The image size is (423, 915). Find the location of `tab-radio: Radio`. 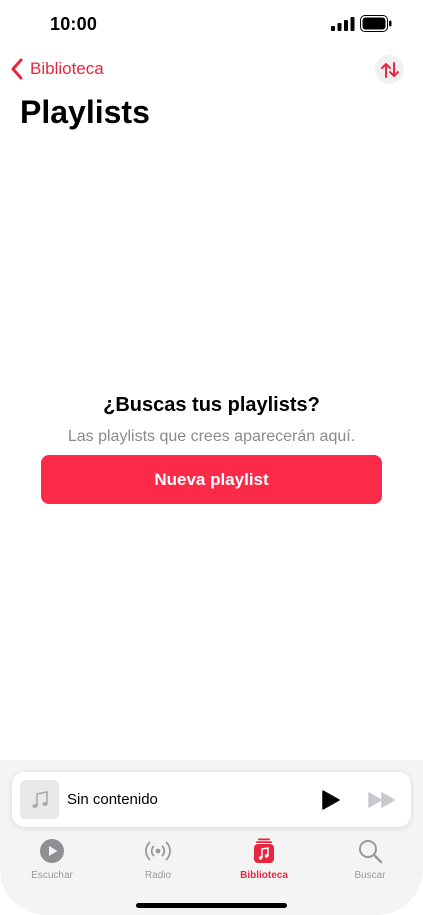

tab-radio: Radio is located at coordinates (158, 861).